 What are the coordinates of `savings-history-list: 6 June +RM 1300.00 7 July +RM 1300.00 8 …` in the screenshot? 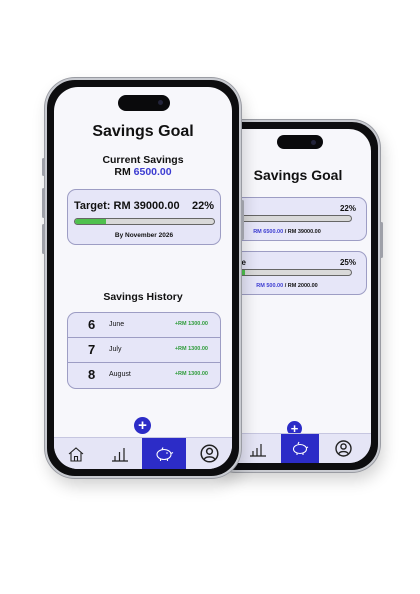 It's located at (144, 350).